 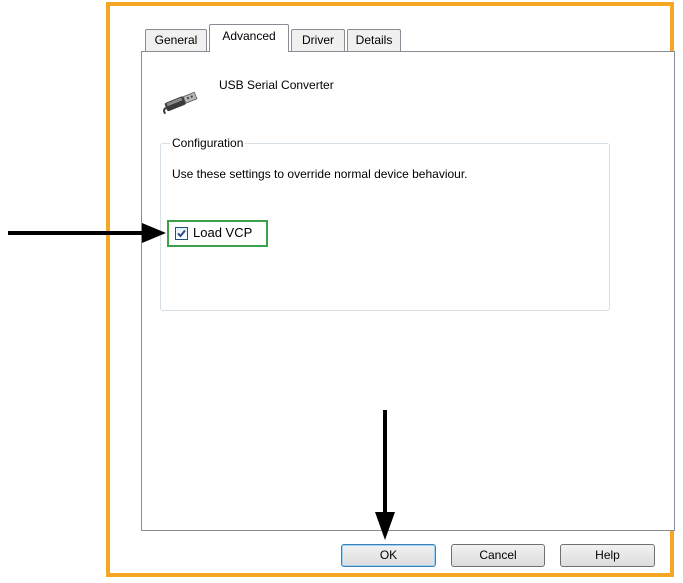 What do you see at coordinates (183, 99) in the screenshot?
I see `usb-plug-icon` at bounding box center [183, 99].